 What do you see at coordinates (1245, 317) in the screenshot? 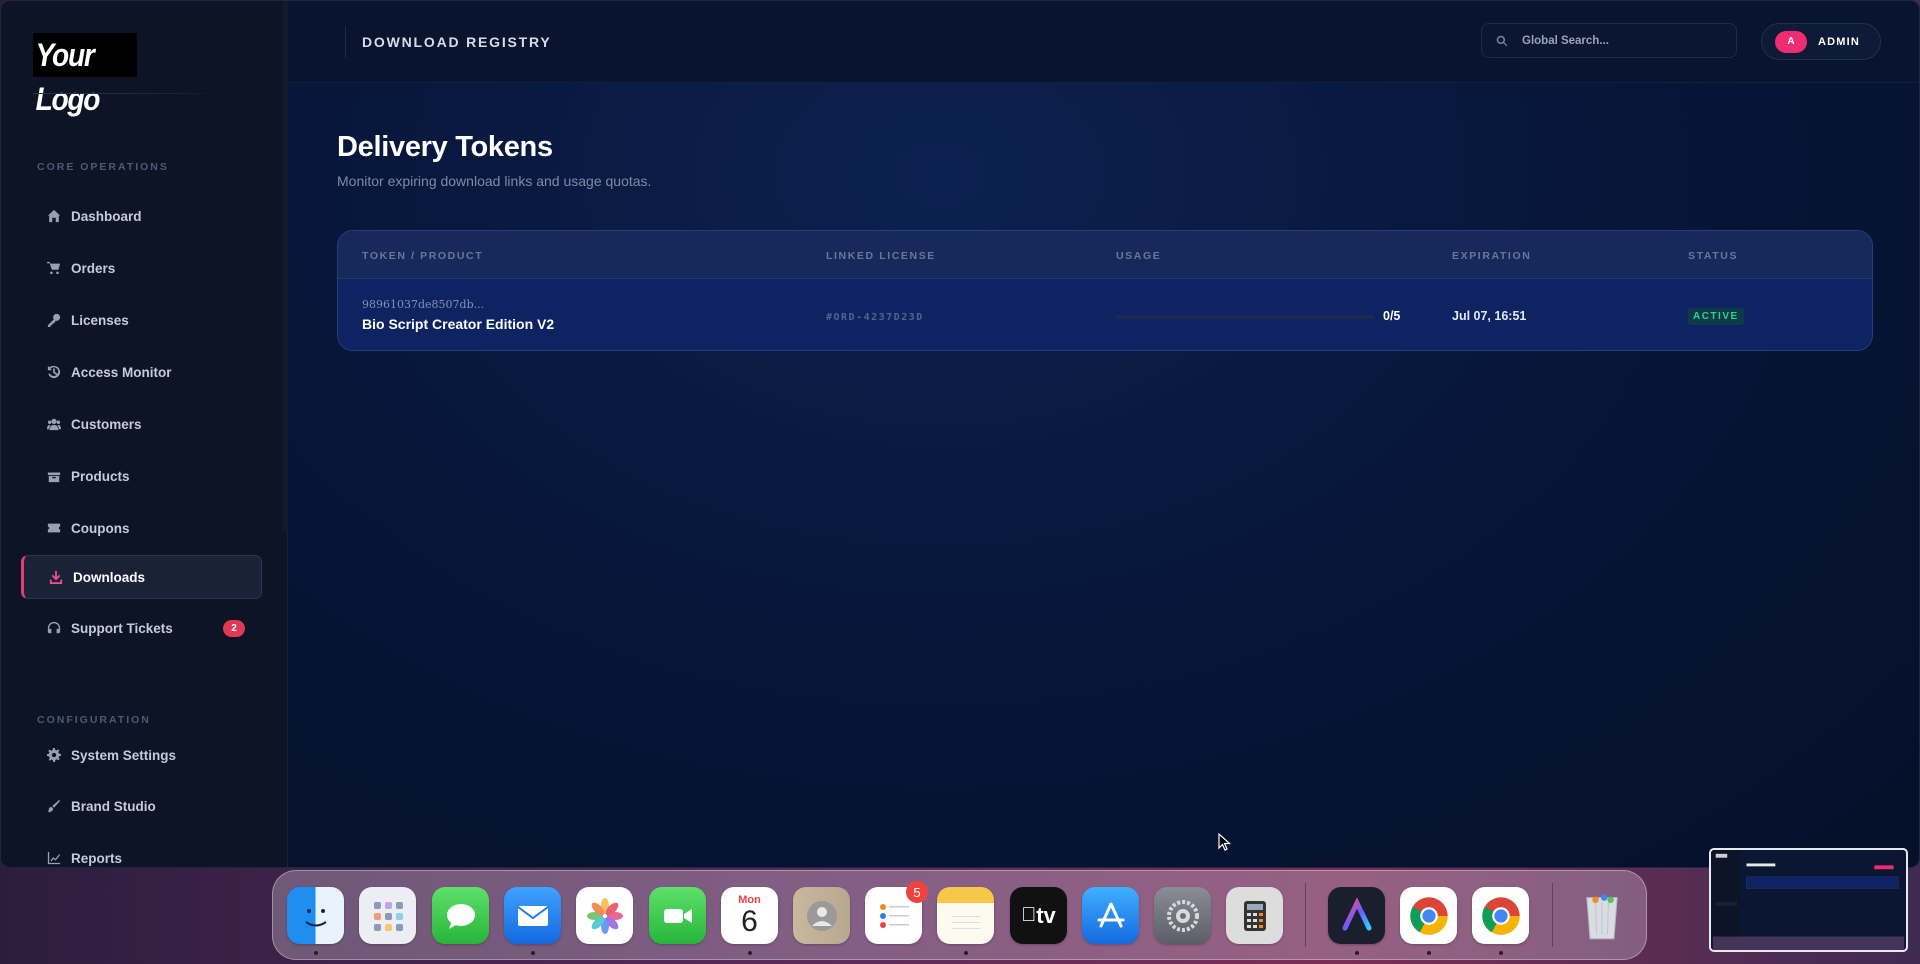
I see `usage-progress-bar` at bounding box center [1245, 317].